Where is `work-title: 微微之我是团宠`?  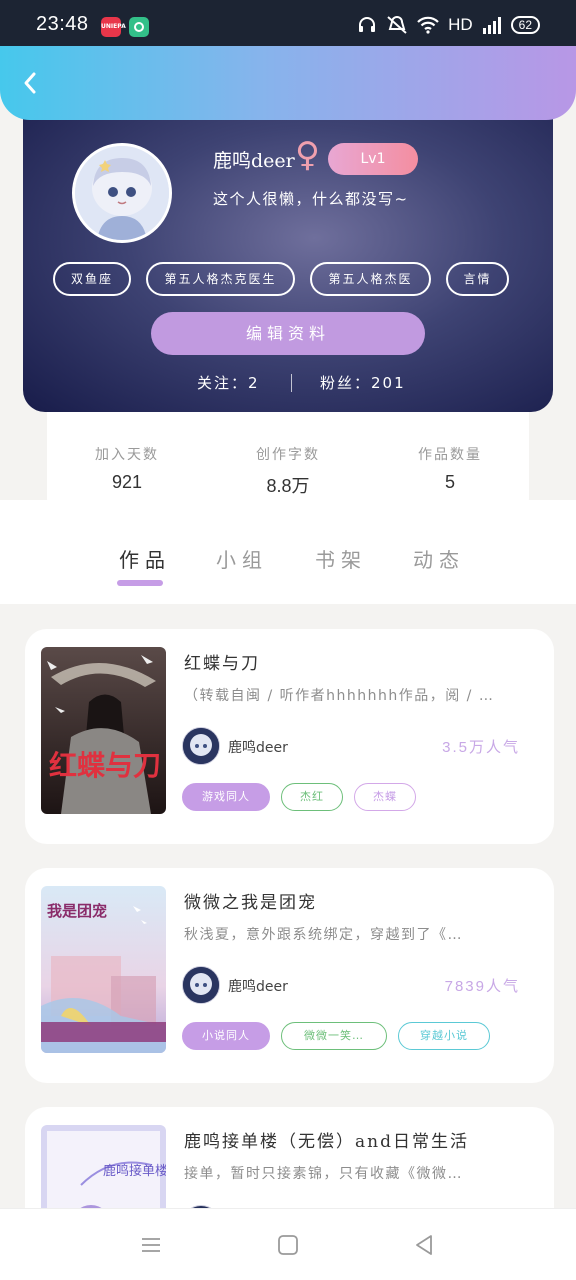
work-title: 微微之我是团宠 is located at coordinates (250, 903).